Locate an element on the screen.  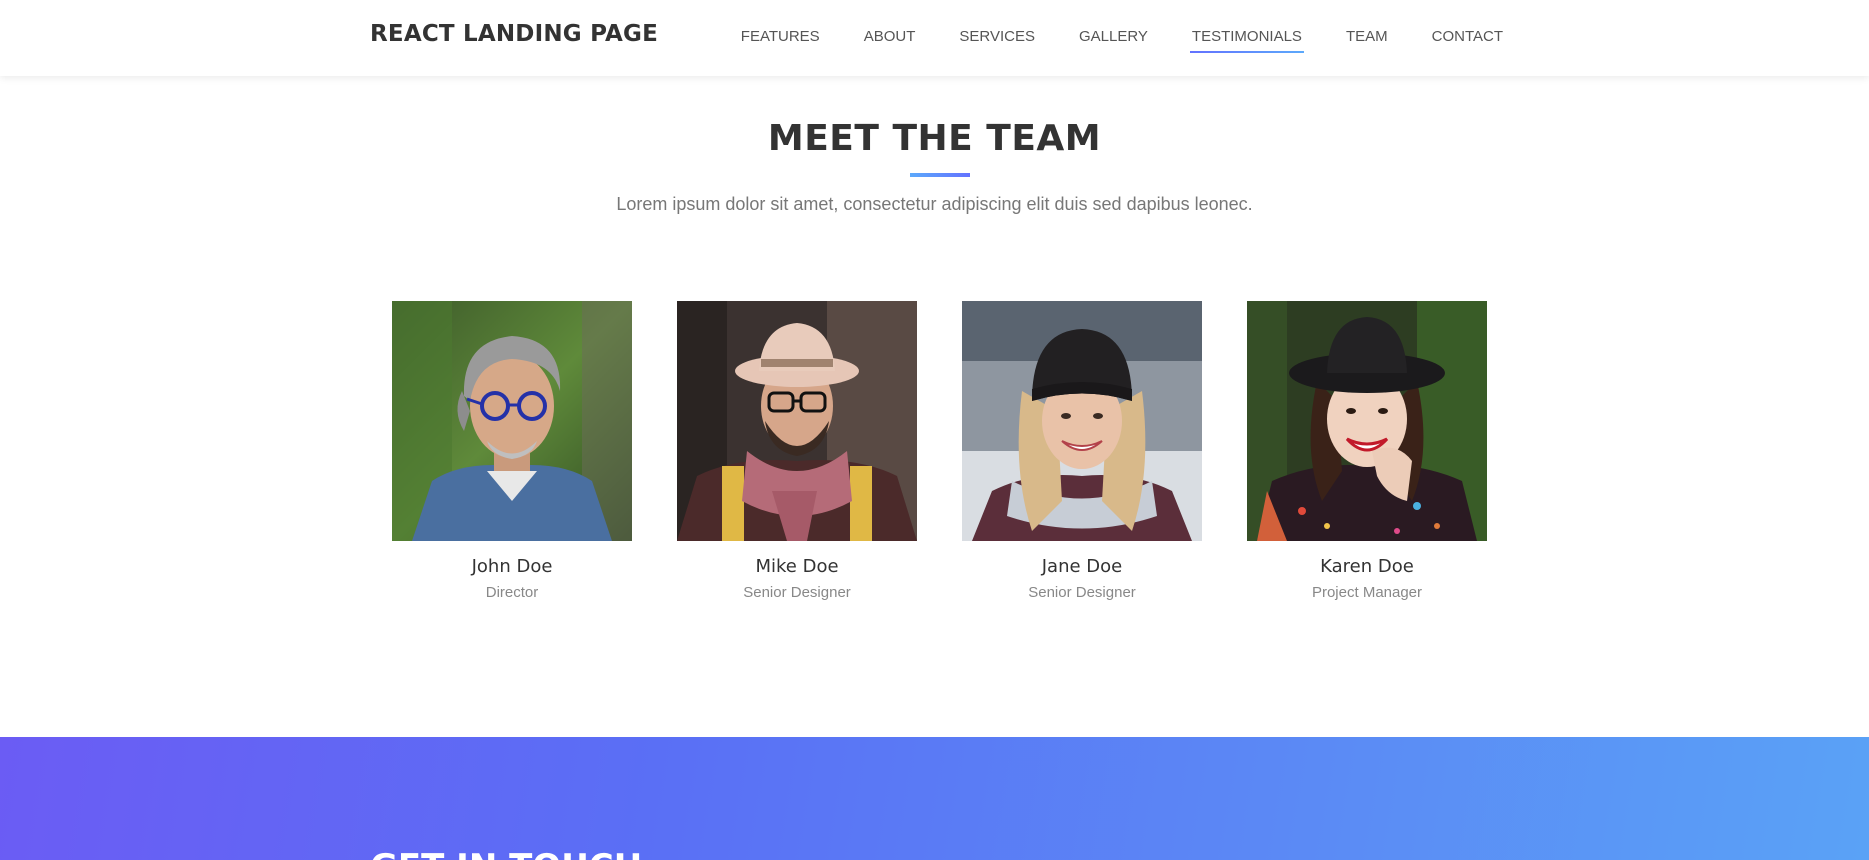
team-member: John Doe Director is located at coordinates (512, 451).